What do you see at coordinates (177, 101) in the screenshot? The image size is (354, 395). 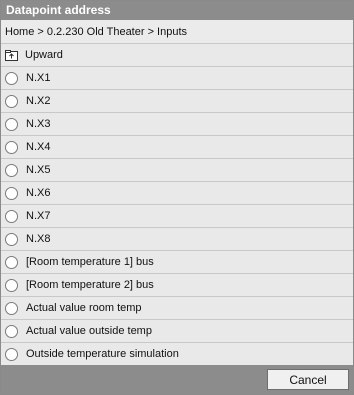 I see `list-item: N.X2` at bounding box center [177, 101].